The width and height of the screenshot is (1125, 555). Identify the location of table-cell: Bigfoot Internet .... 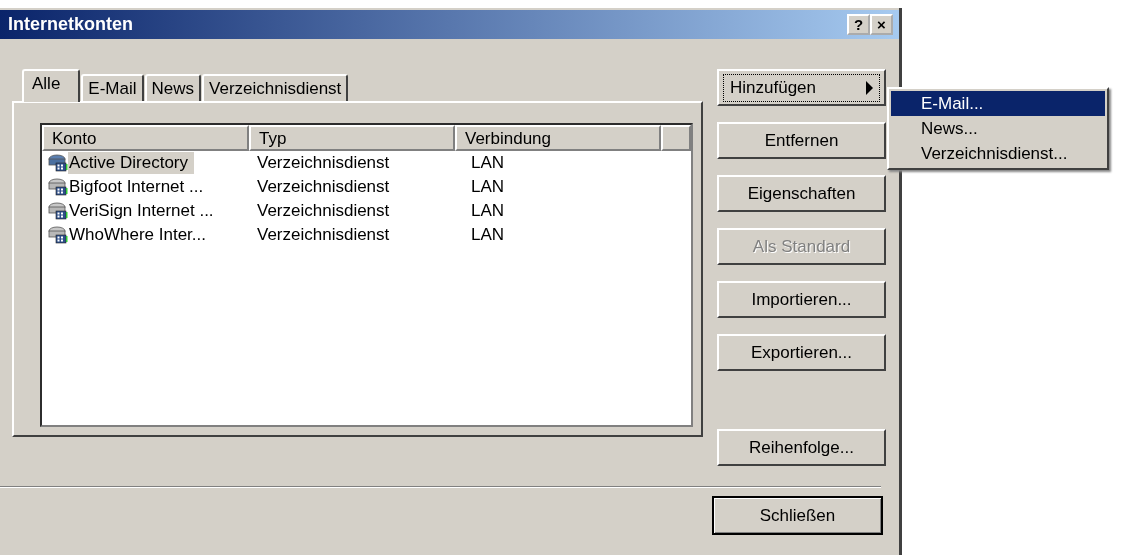
(139, 187).